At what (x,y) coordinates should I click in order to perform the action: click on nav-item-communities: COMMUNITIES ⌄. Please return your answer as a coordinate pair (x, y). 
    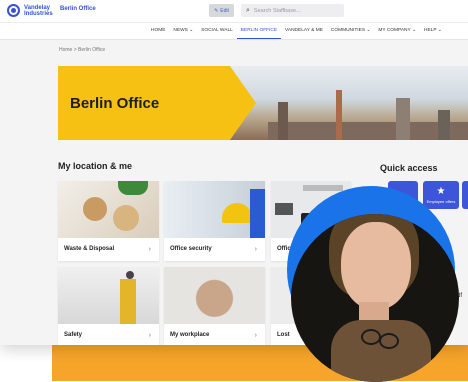
    Looking at the image, I should click on (350, 31).